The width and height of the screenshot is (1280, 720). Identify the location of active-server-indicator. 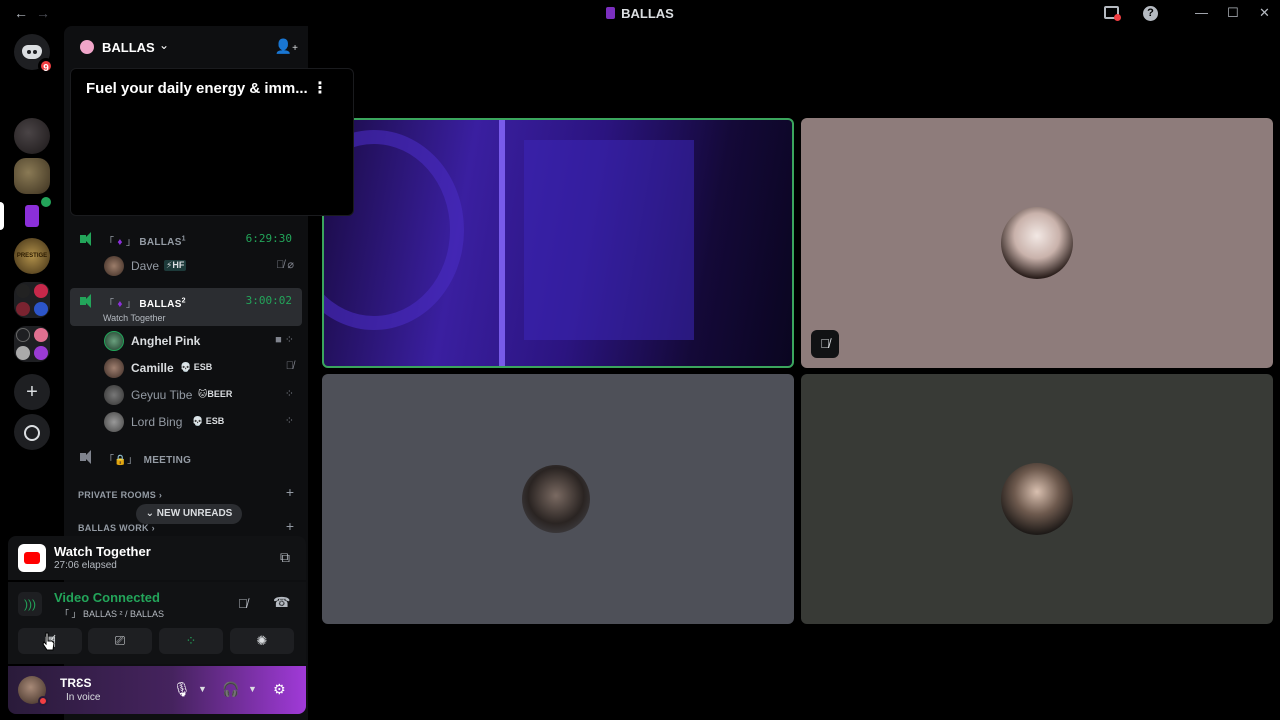
(2, 216).